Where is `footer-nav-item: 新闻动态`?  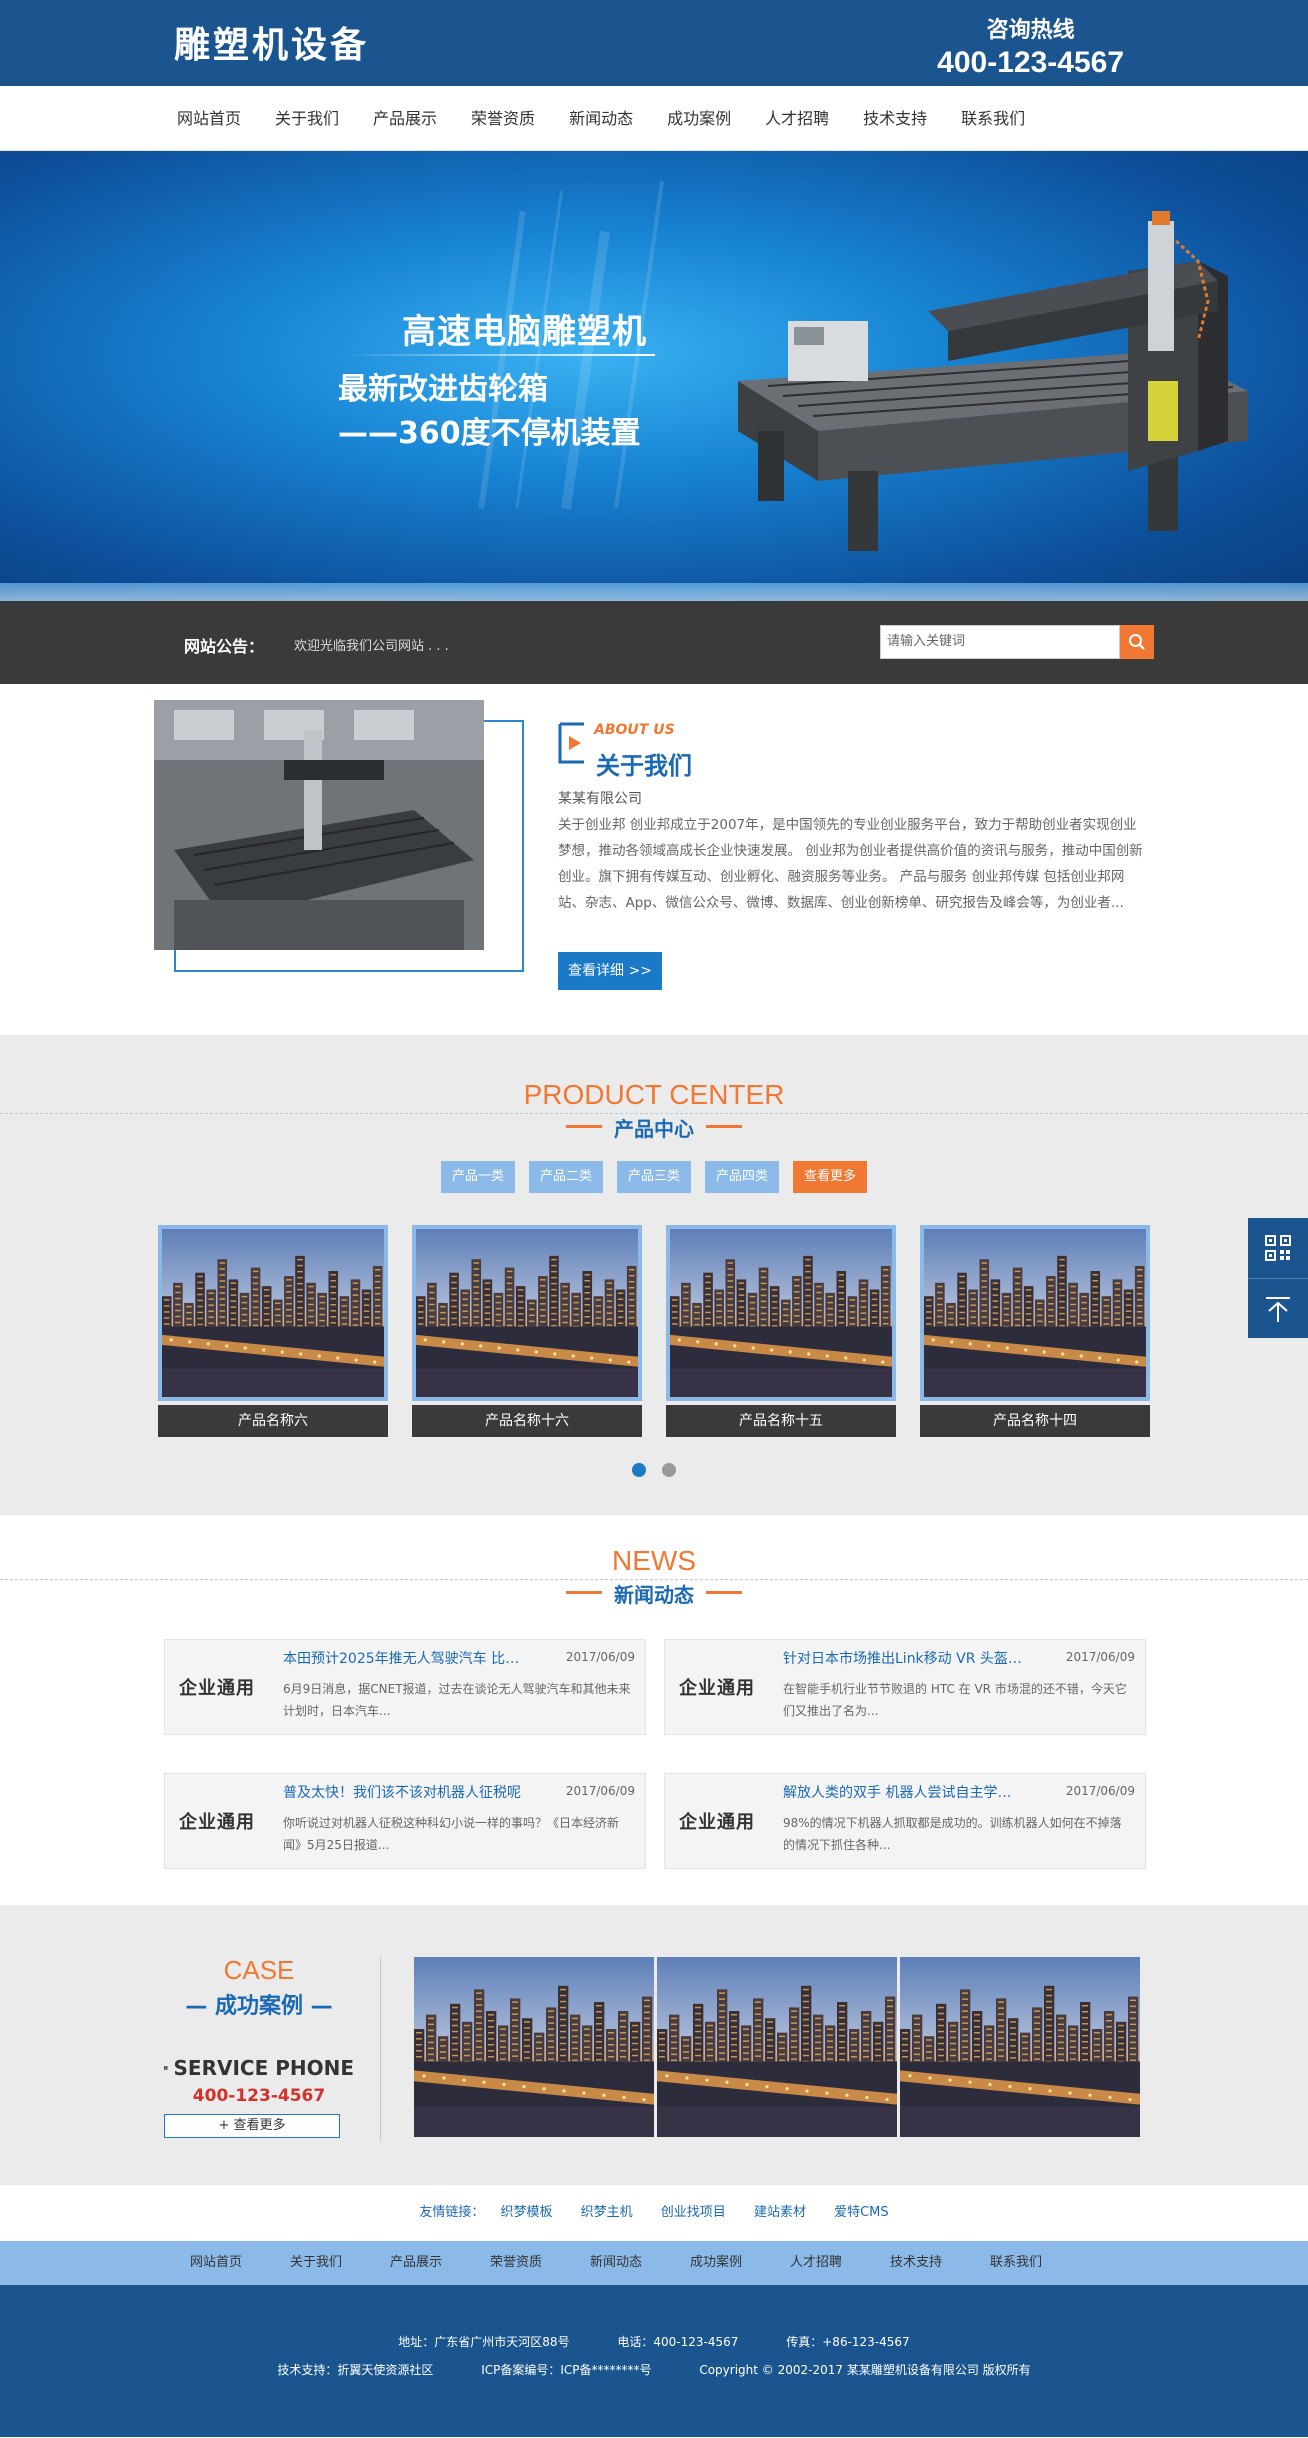
footer-nav-item: 新闻动态 is located at coordinates (616, 2263).